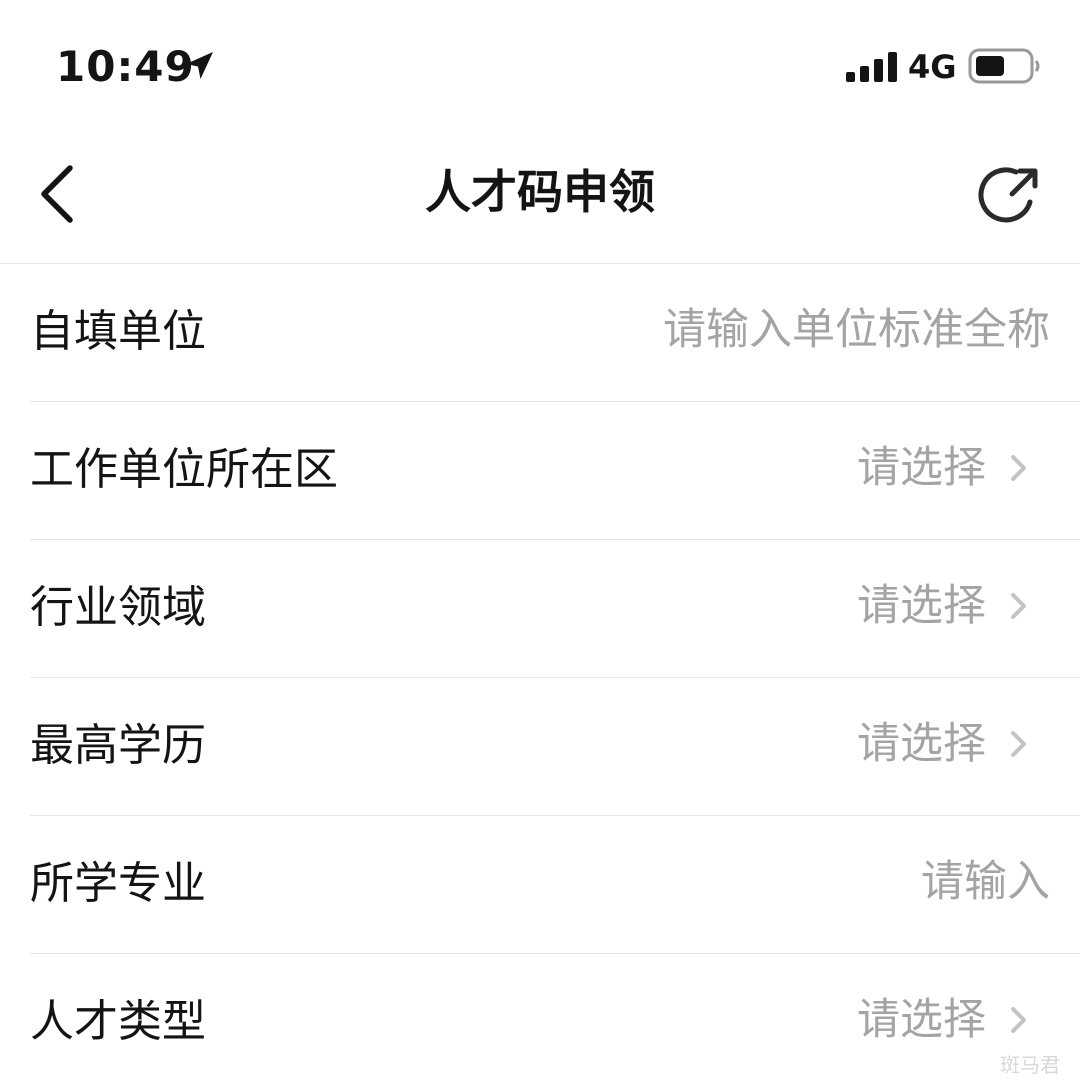 This screenshot has height=1092, width=1080. I want to click on industry-value: 请选择, so click(921, 606).